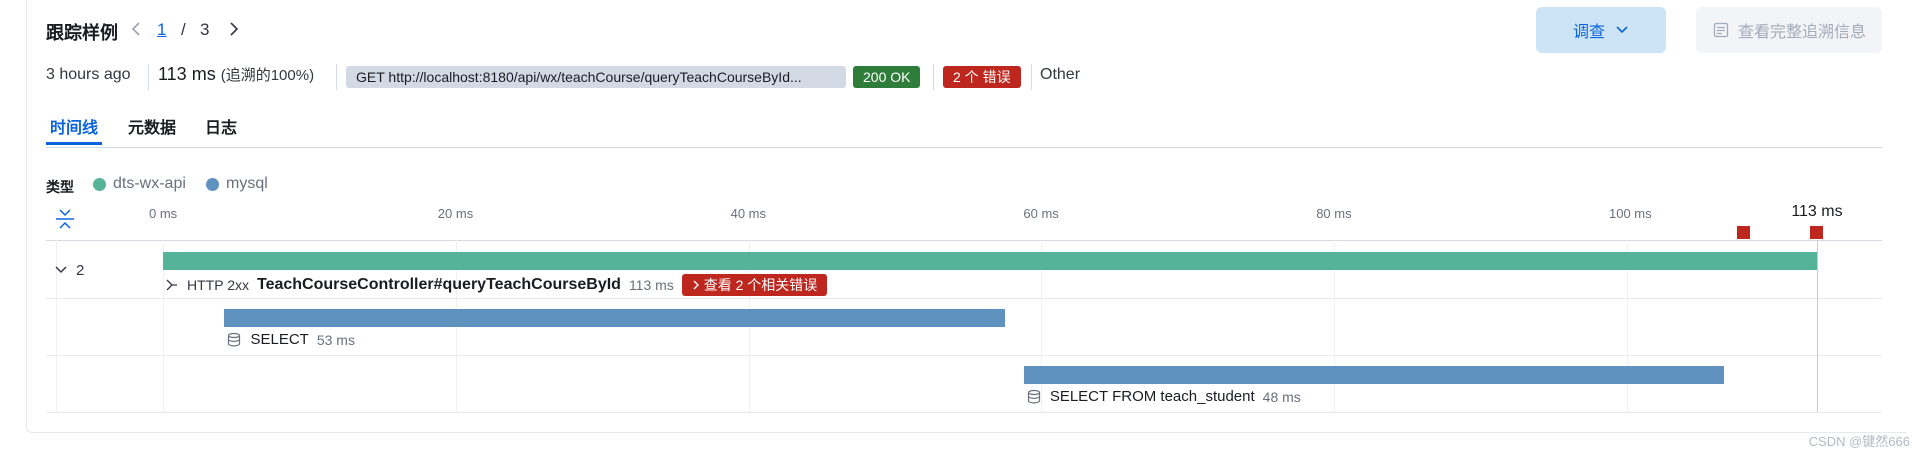  I want to click on view-related-errors-button: 查看 2 个相关错误, so click(754, 285).